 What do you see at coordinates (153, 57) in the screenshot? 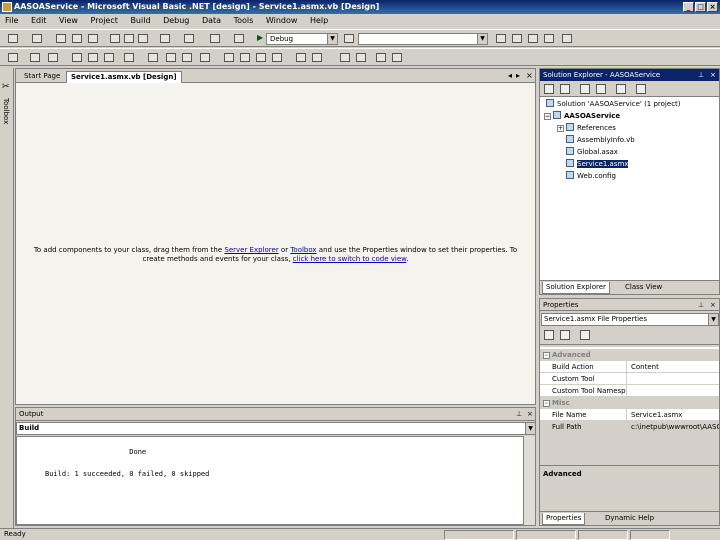
I see `make-same-width-icon` at bounding box center [153, 57].